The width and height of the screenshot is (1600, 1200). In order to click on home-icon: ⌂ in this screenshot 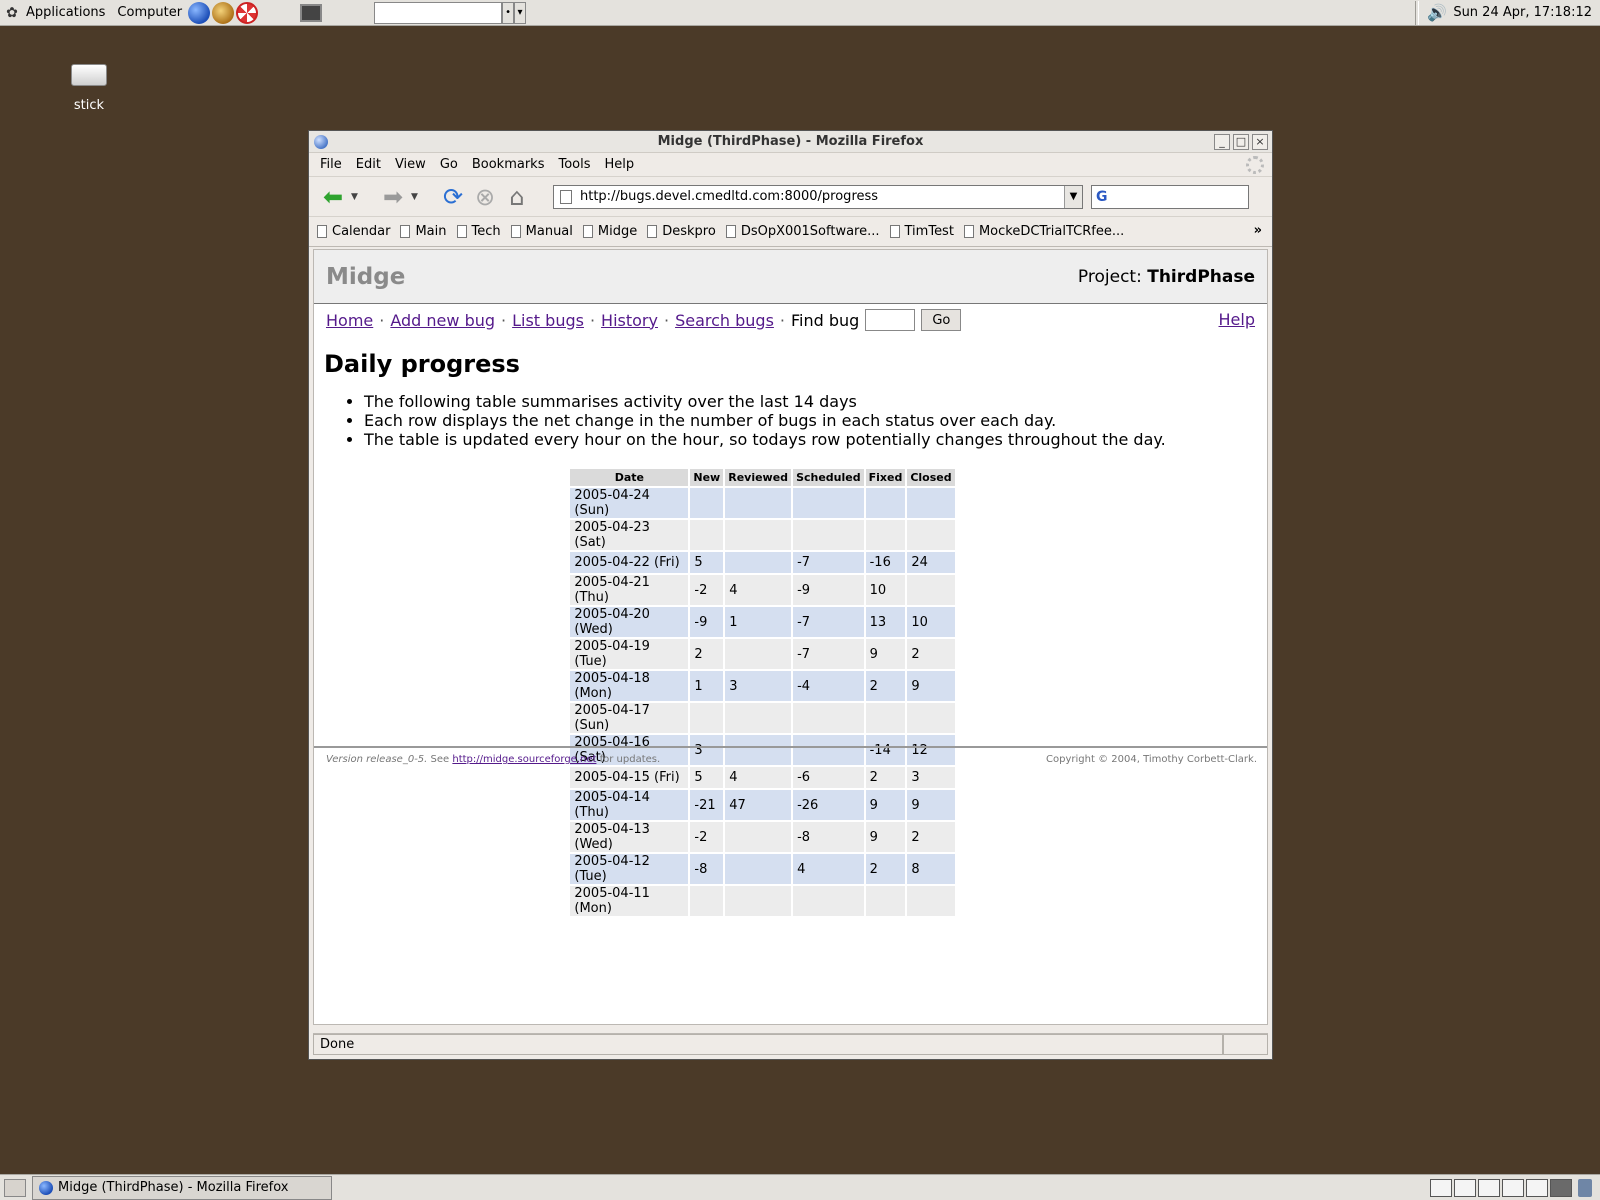, I will do `click(517, 197)`.